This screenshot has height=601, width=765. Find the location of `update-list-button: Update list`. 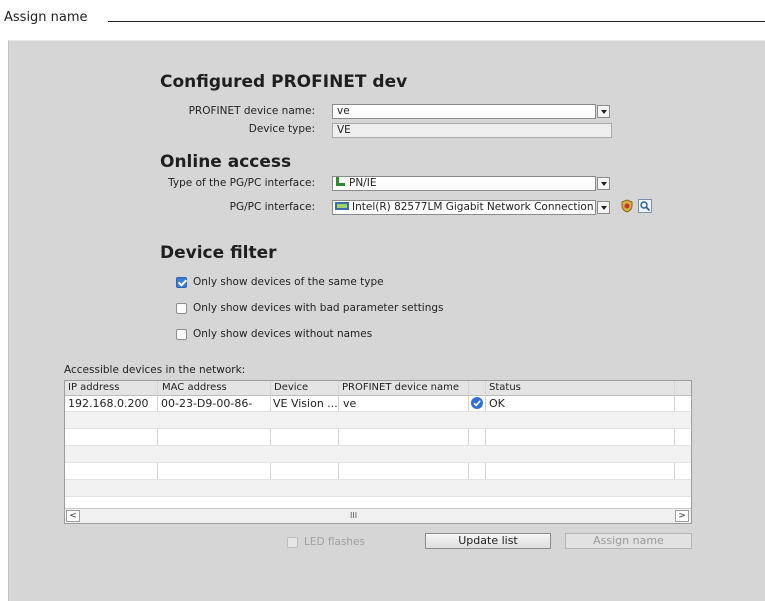

update-list-button: Update list is located at coordinates (488, 541).